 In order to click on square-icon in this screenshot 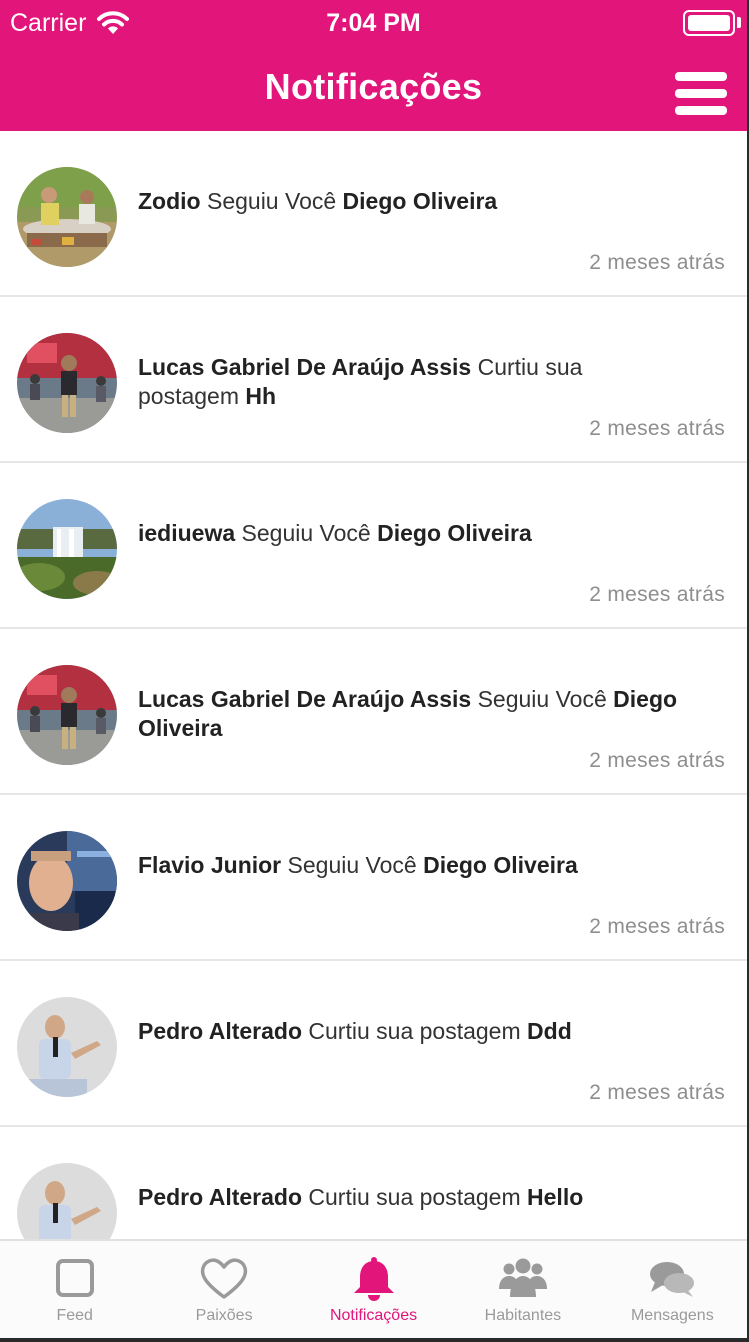, I will do `click(74, 1278)`.